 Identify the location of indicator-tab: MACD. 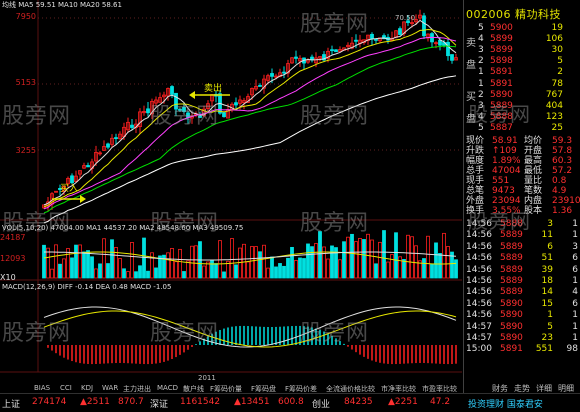
(167, 388).